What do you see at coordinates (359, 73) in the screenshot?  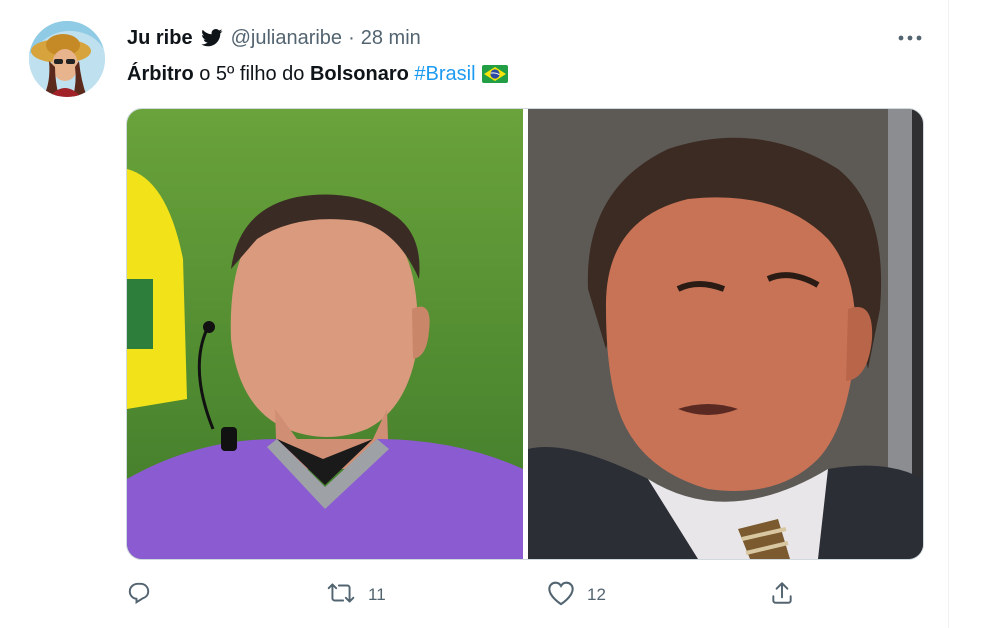 I see `tweet-text-bold-2: Bolsonaro` at bounding box center [359, 73].